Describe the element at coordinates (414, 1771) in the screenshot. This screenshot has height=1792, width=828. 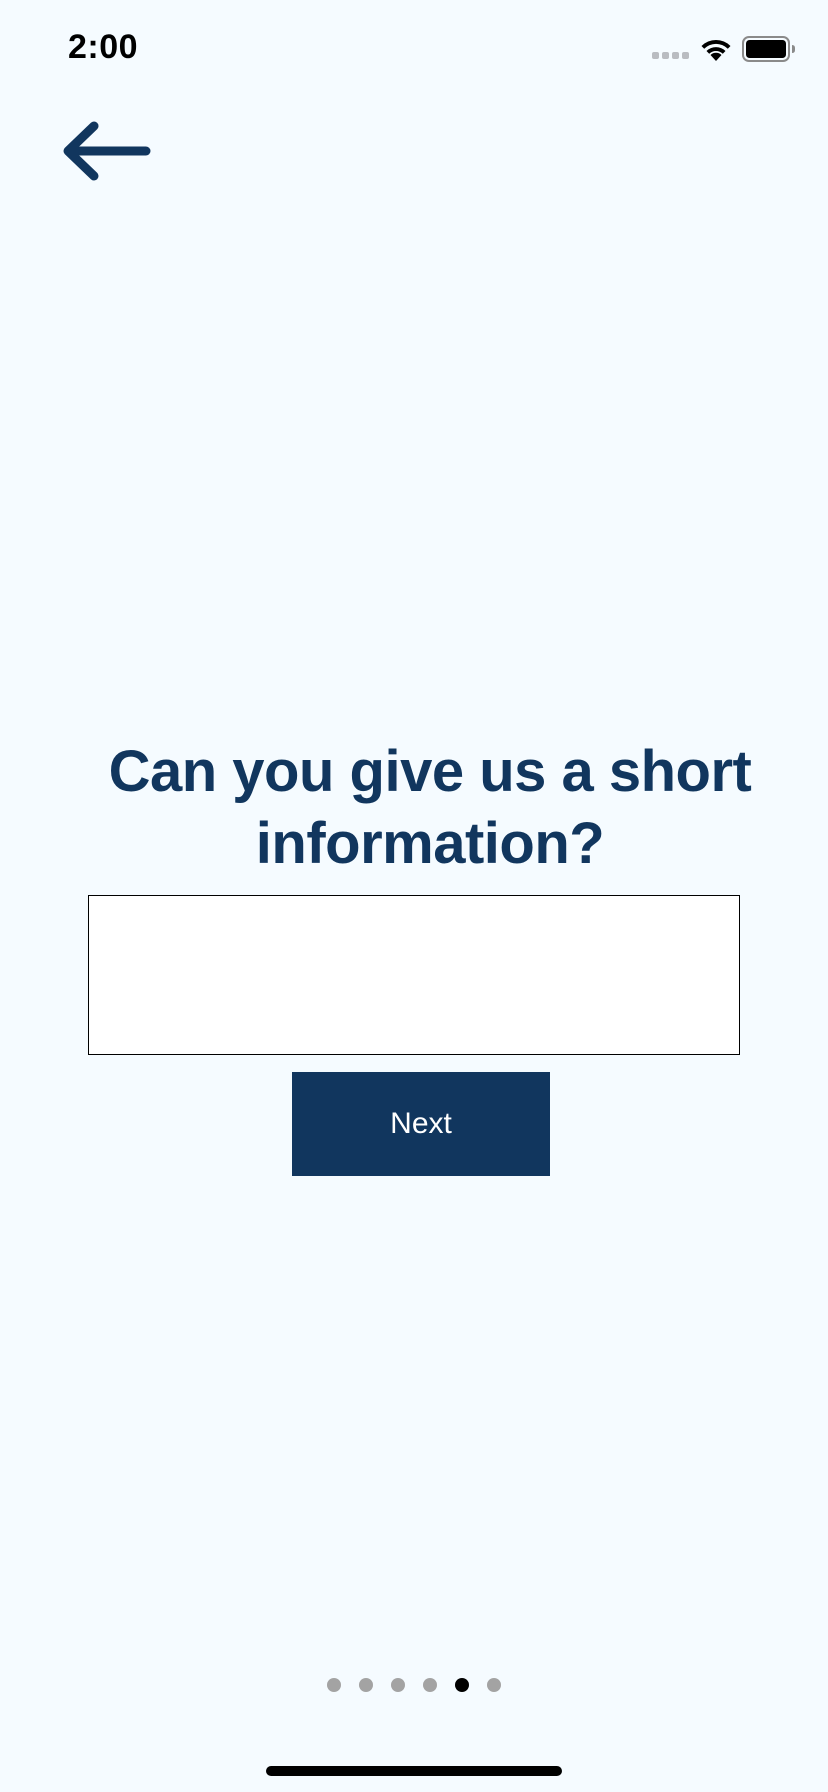
I see `home-indicator` at that location.